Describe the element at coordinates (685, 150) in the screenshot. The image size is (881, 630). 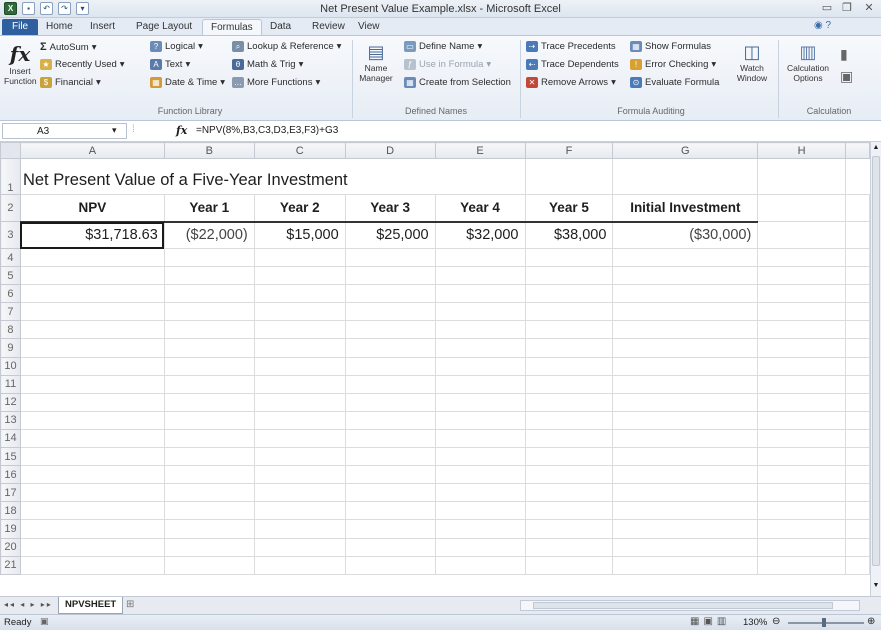
I see `column-header: G` at that location.